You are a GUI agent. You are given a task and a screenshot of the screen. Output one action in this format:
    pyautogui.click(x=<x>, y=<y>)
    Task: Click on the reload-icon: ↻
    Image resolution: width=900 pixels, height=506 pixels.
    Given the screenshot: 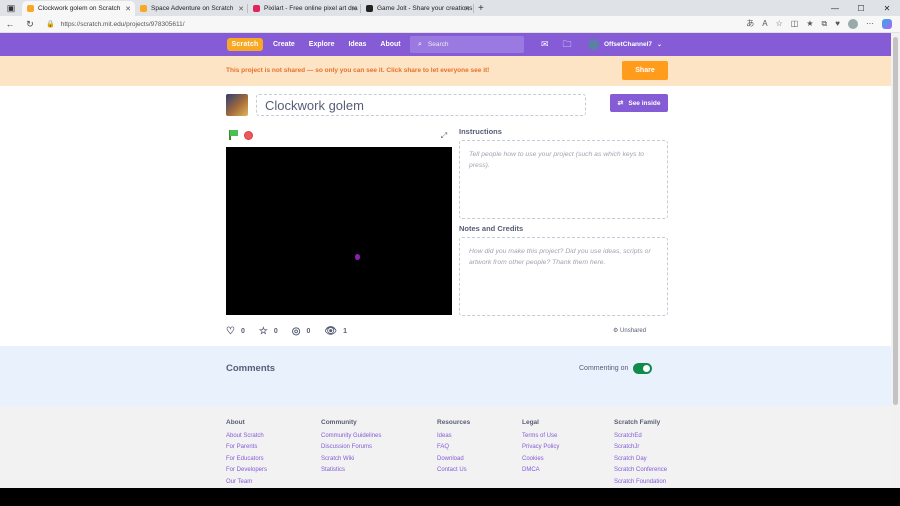 What is the action you would take?
    pyautogui.click(x=30, y=24)
    